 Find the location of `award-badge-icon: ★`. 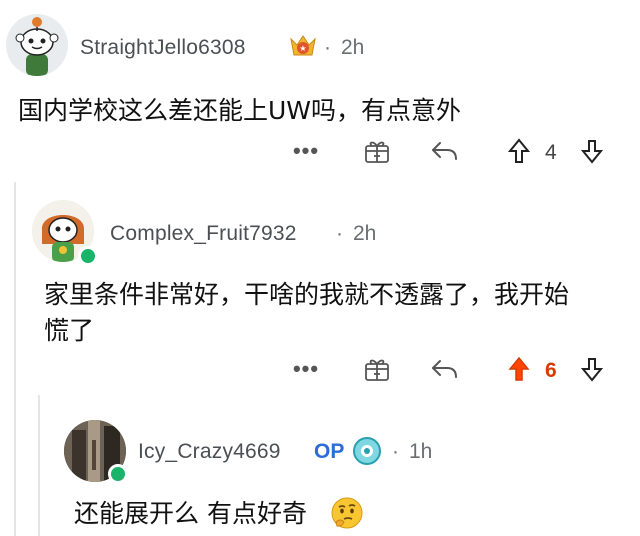

award-badge-icon: ★ is located at coordinates (303, 47).